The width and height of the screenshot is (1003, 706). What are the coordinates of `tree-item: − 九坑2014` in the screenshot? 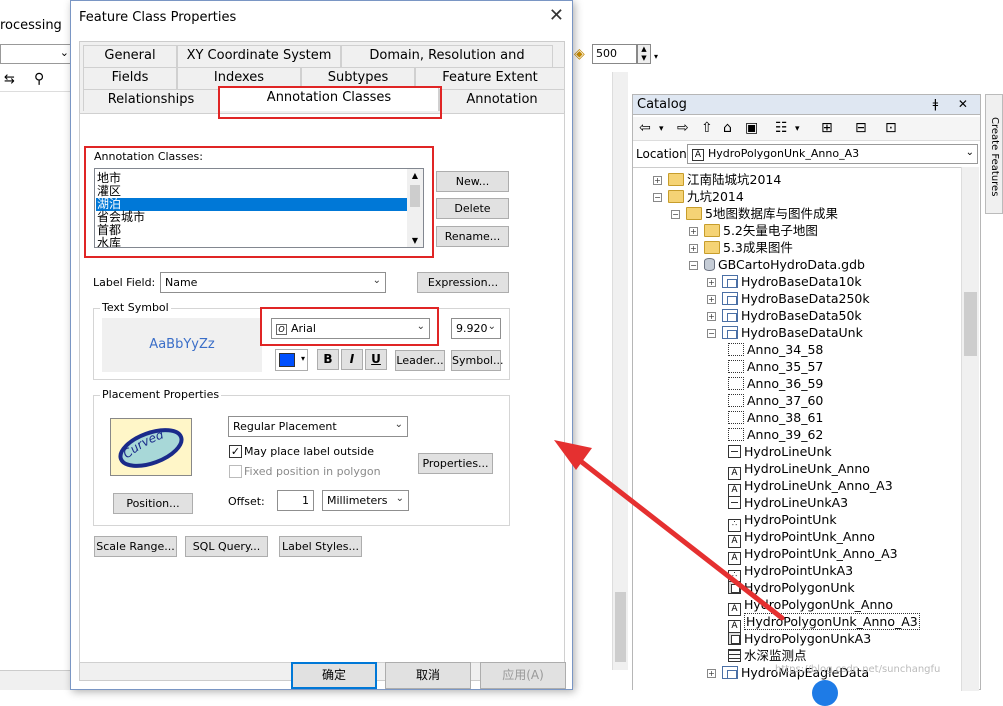 It's located at (698, 196).